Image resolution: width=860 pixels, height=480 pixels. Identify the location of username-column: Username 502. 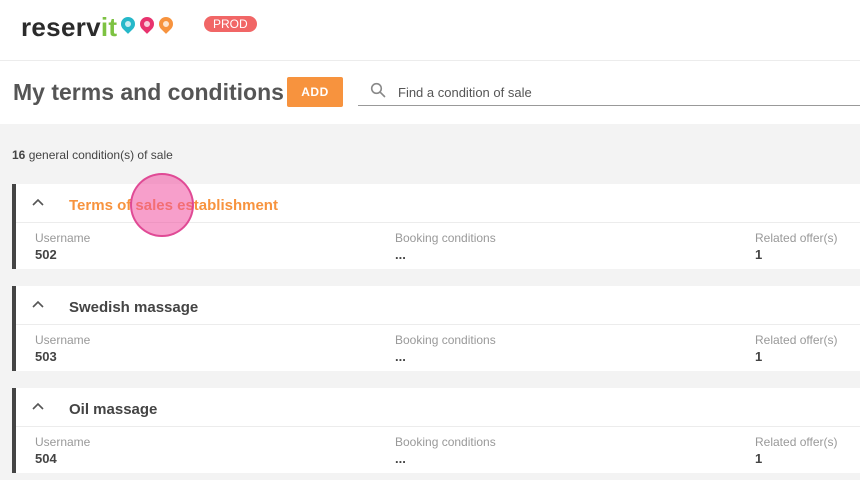
(62, 246).